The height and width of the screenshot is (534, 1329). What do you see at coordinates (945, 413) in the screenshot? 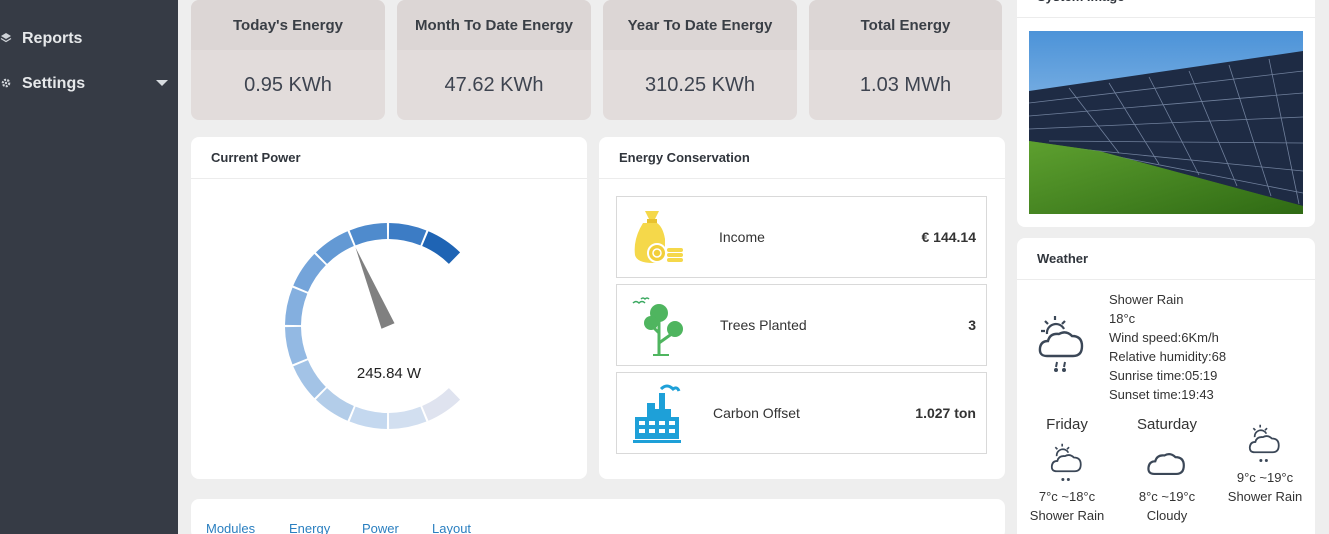
I see `row-value: 1.027 ton` at bounding box center [945, 413].